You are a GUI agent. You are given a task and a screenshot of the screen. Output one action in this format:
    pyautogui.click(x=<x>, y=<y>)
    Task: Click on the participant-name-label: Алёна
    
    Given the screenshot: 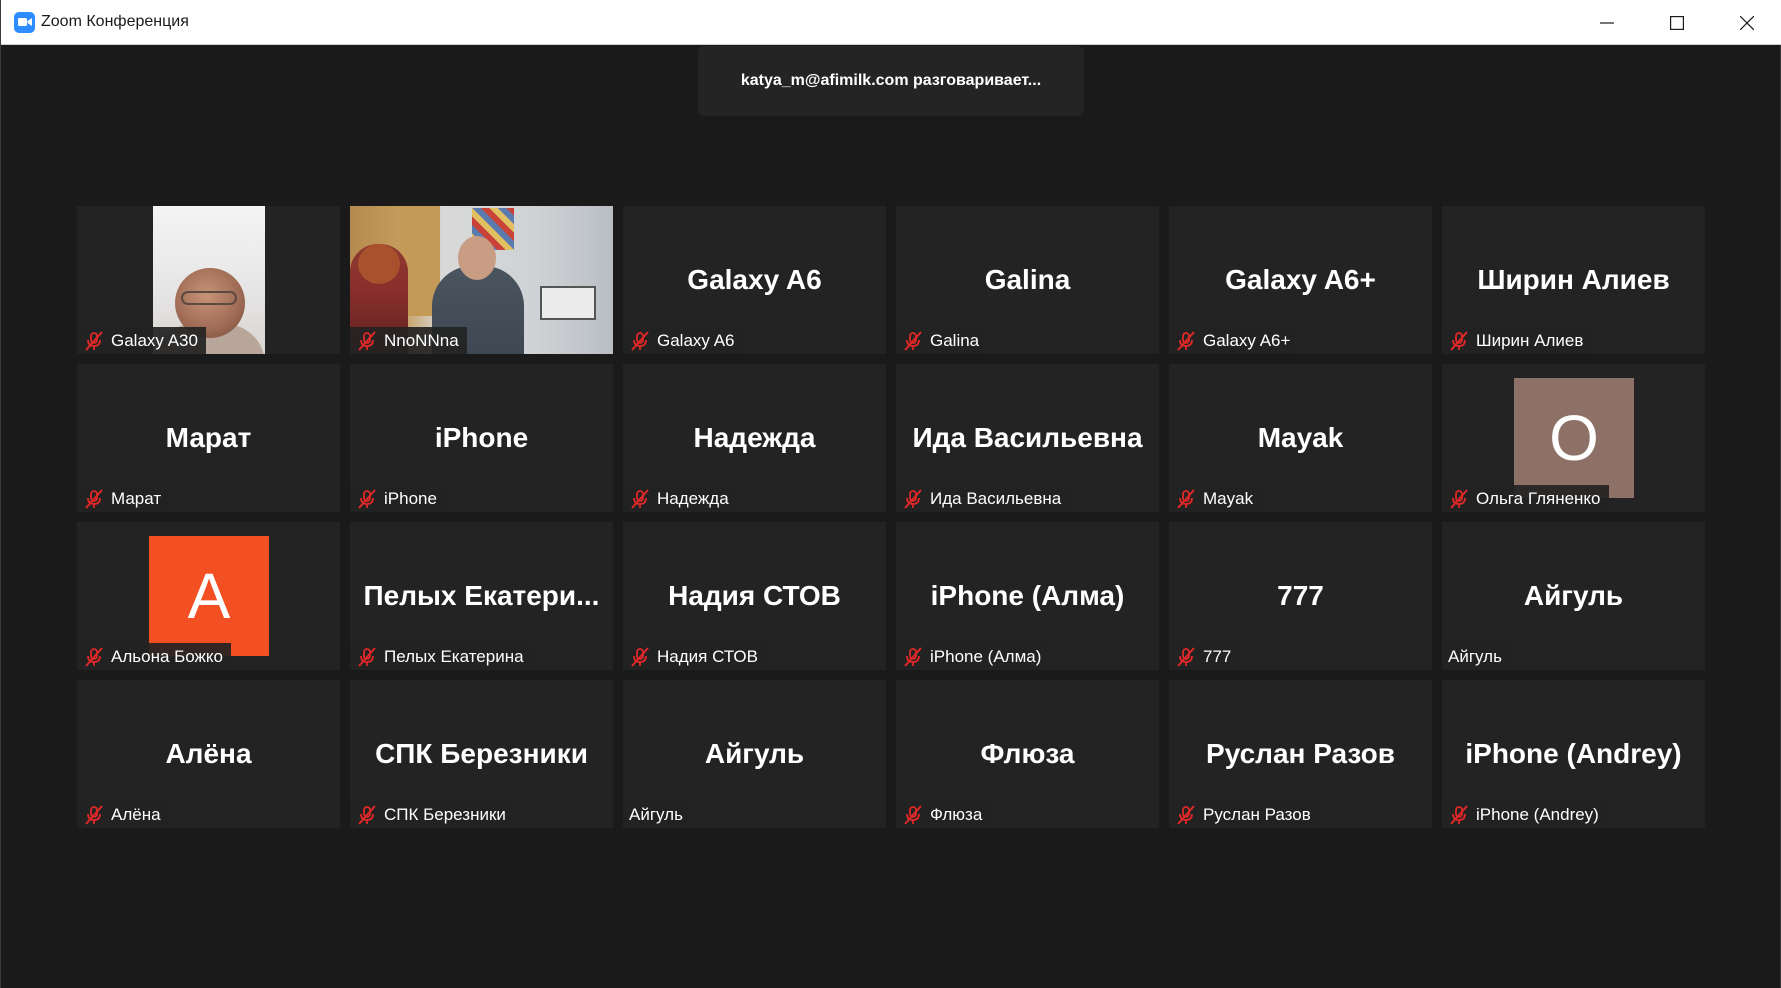 What is the action you would take?
    pyautogui.click(x=123, y=814)
    